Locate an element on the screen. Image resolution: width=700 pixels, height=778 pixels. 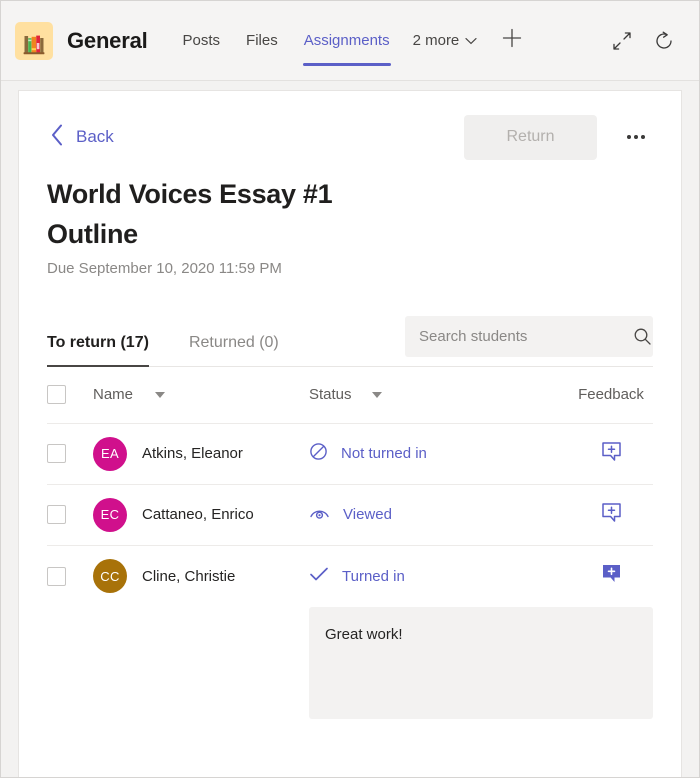
table-header-row: Name Status Feedback is located at coordinates (350, 395).